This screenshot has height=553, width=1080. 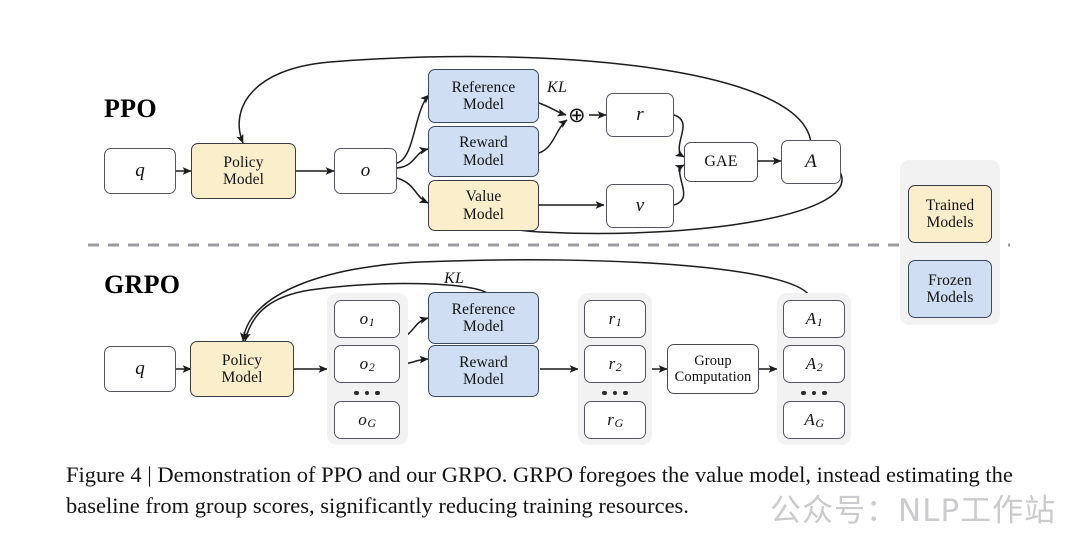 What do you see at coordinates (372, 423) in the screenshot?
I see `grpo-output-sub: G` at bounding box center [372, 423].